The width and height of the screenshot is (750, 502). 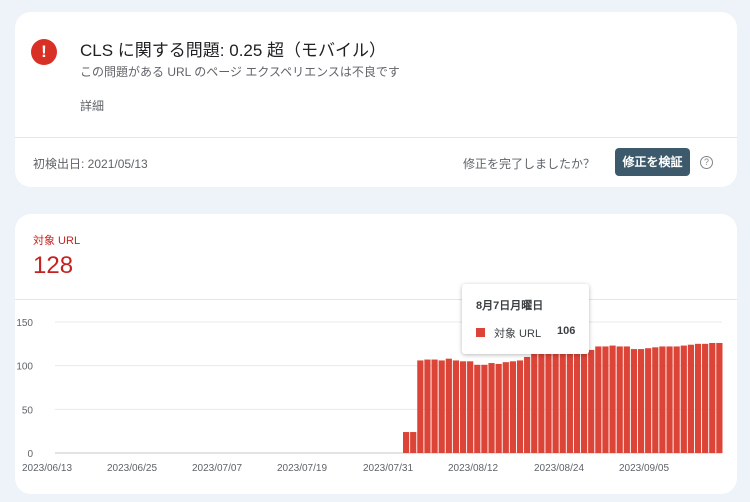 What do you see at coordinates (473, 468) in the screenshot?
I see `x-tick-label: 2023/08/12` at bounding box center [473, 468].